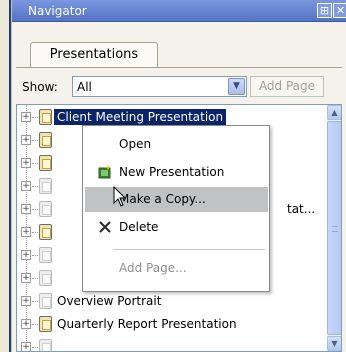 This screenshot has height=352, width=346. I want to click on delete-x-icon, so click(105, 227).